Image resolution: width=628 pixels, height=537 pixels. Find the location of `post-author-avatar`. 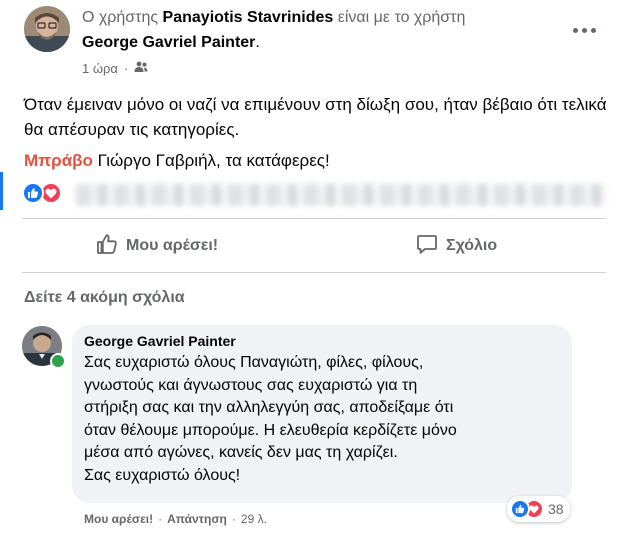

post-author-avatar is located at coordinates (47, 29).